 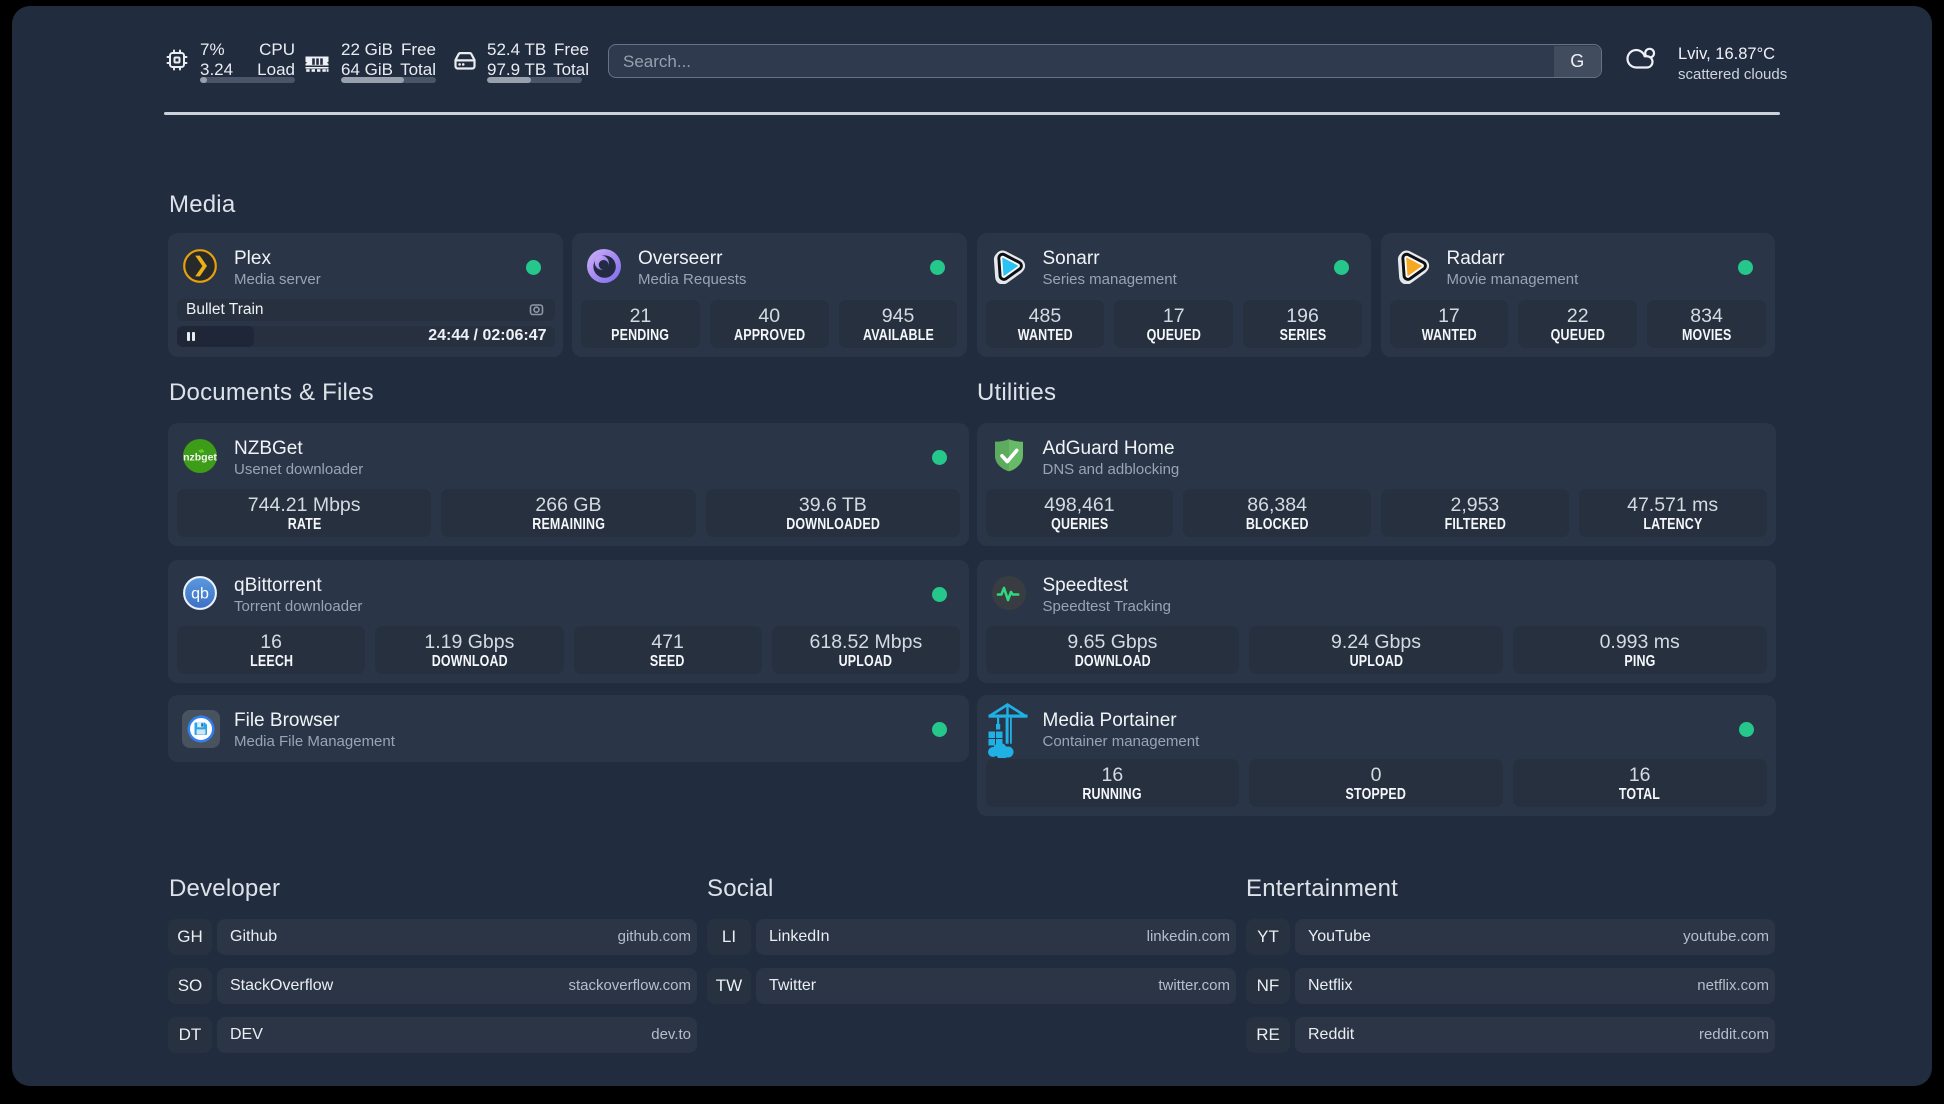 I want to click on svg-text: qb, so click(x=200, y=594).